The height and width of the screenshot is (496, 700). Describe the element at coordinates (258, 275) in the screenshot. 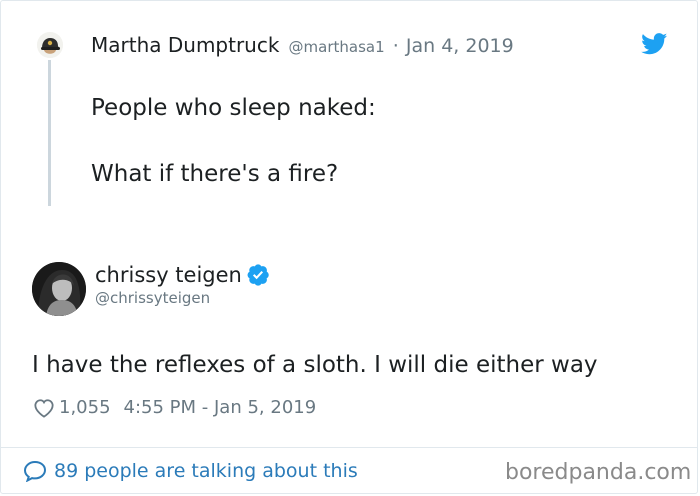

I see `verified-badge-icon` at that location.